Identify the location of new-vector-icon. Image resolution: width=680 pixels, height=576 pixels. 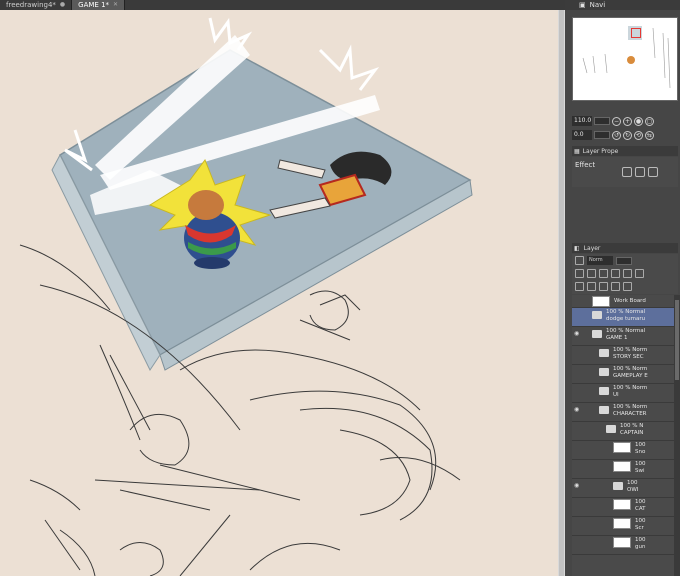
(591, 286).